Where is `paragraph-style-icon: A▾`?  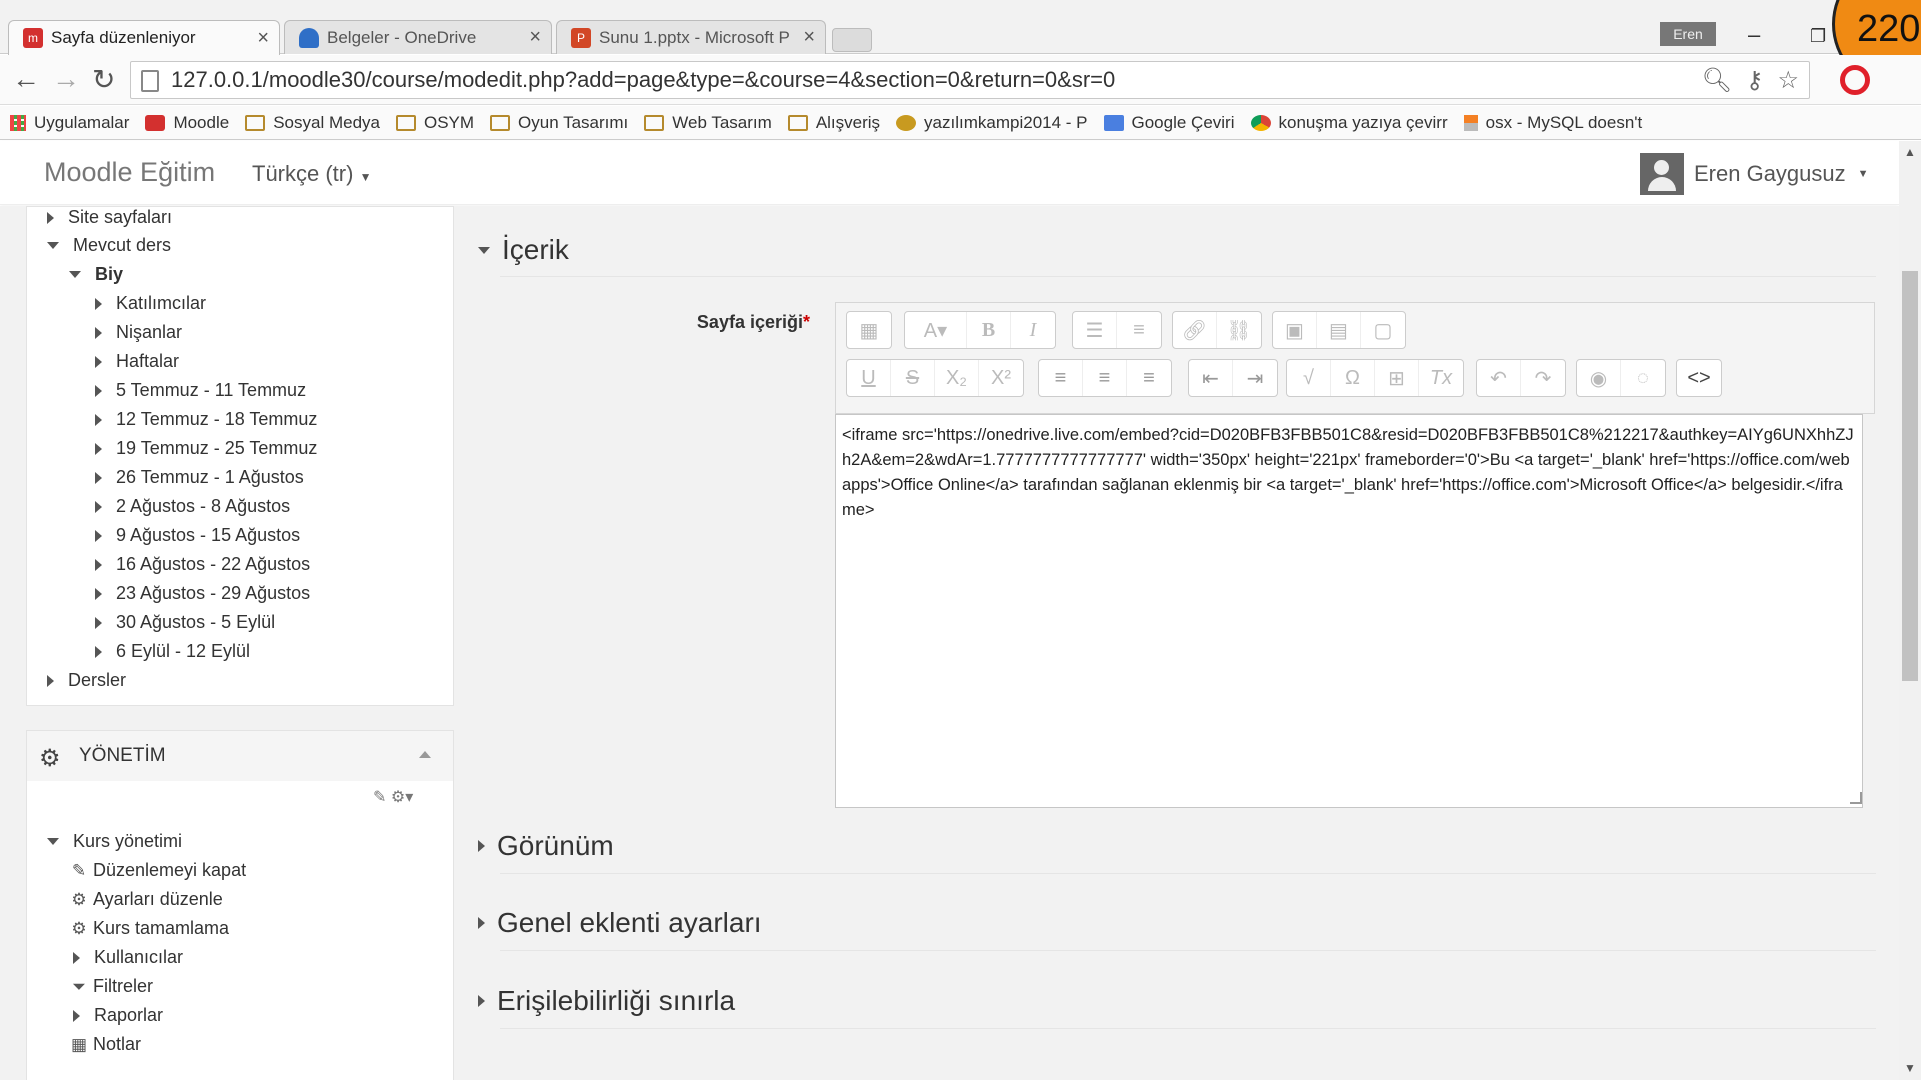 paragraph-style-icon: A▾ is located at coordinates (936, 330).